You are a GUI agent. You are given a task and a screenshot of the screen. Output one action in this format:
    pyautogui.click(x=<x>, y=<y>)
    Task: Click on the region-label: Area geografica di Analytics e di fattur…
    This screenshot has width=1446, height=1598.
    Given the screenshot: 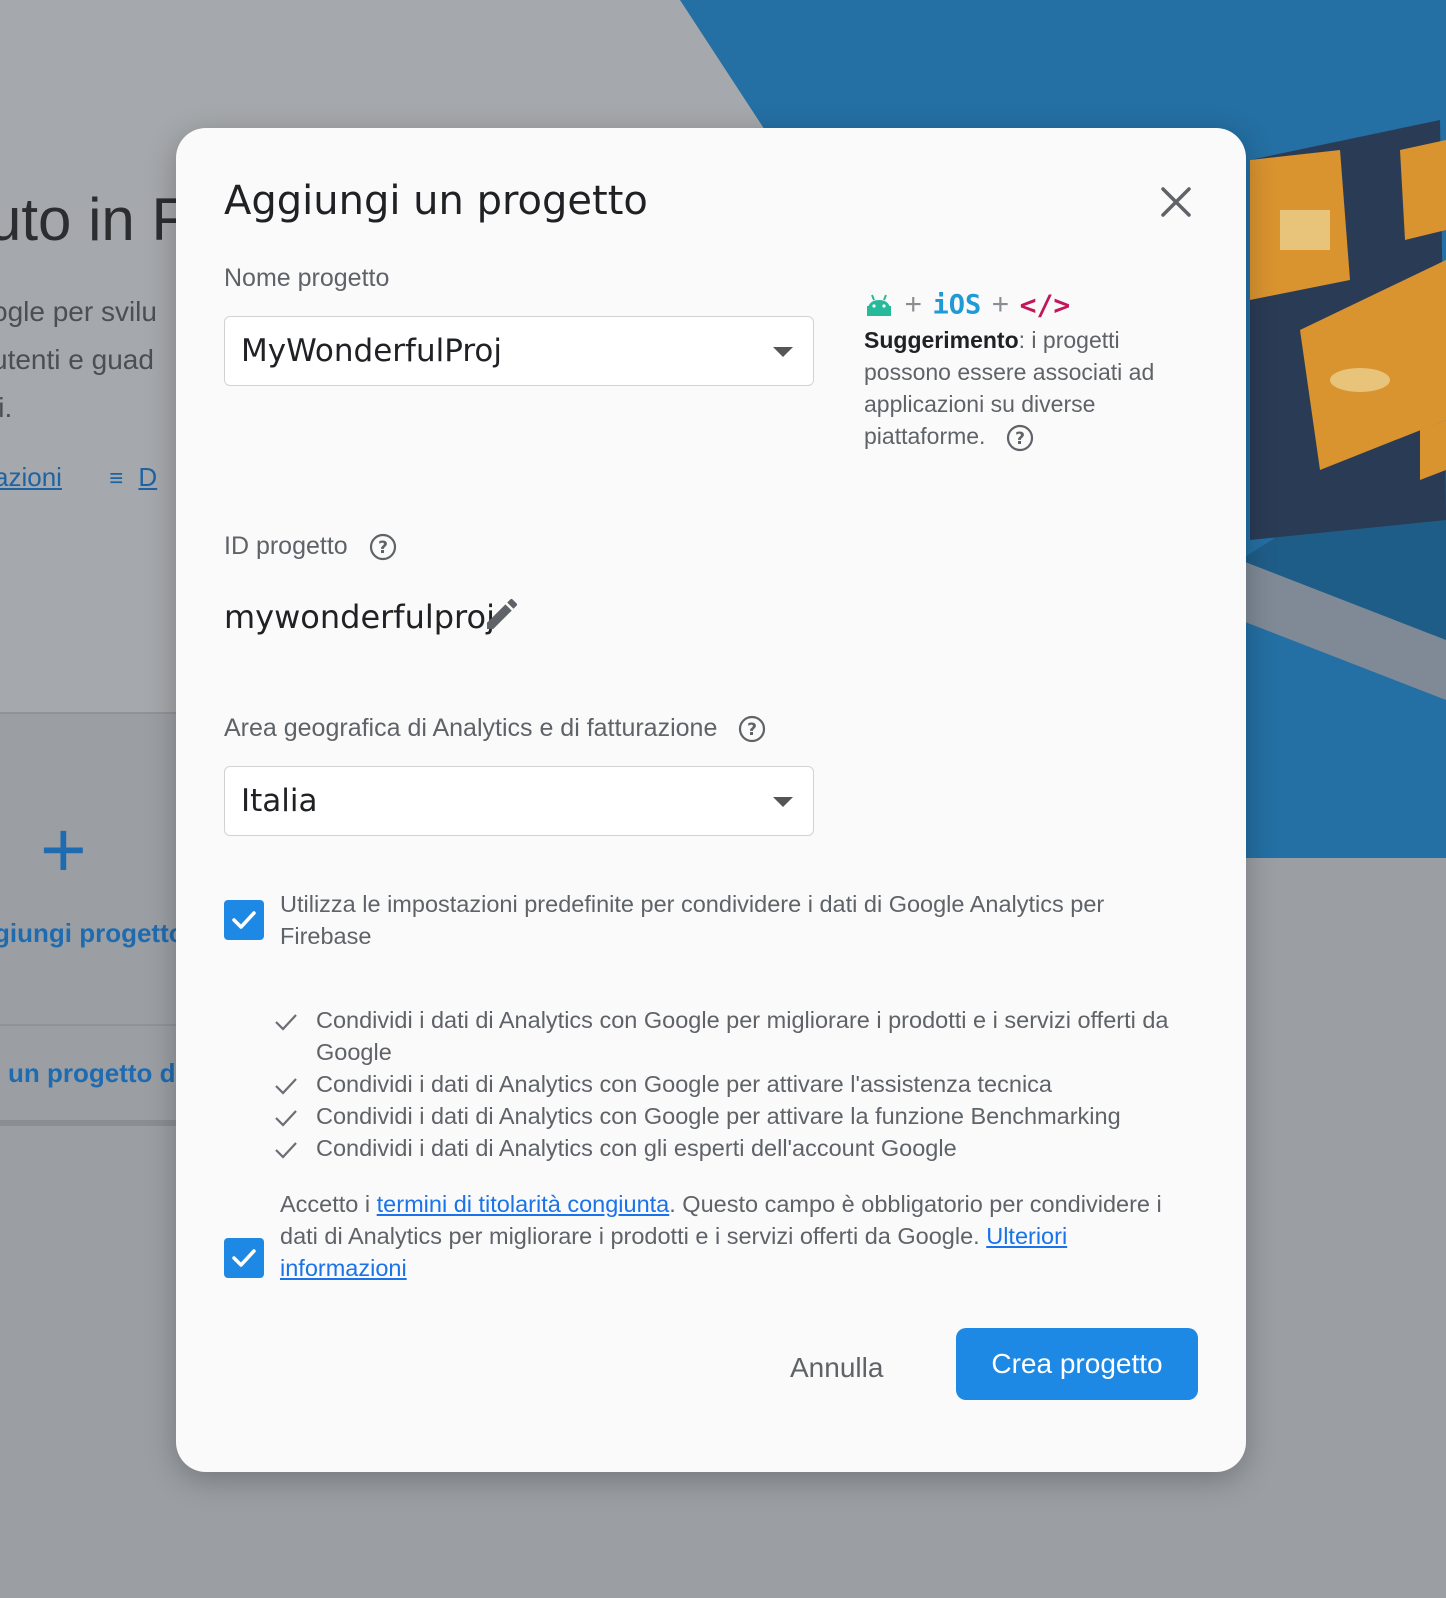 What is the action you would take?
    pyautogui.click(x=471, y=728)
    